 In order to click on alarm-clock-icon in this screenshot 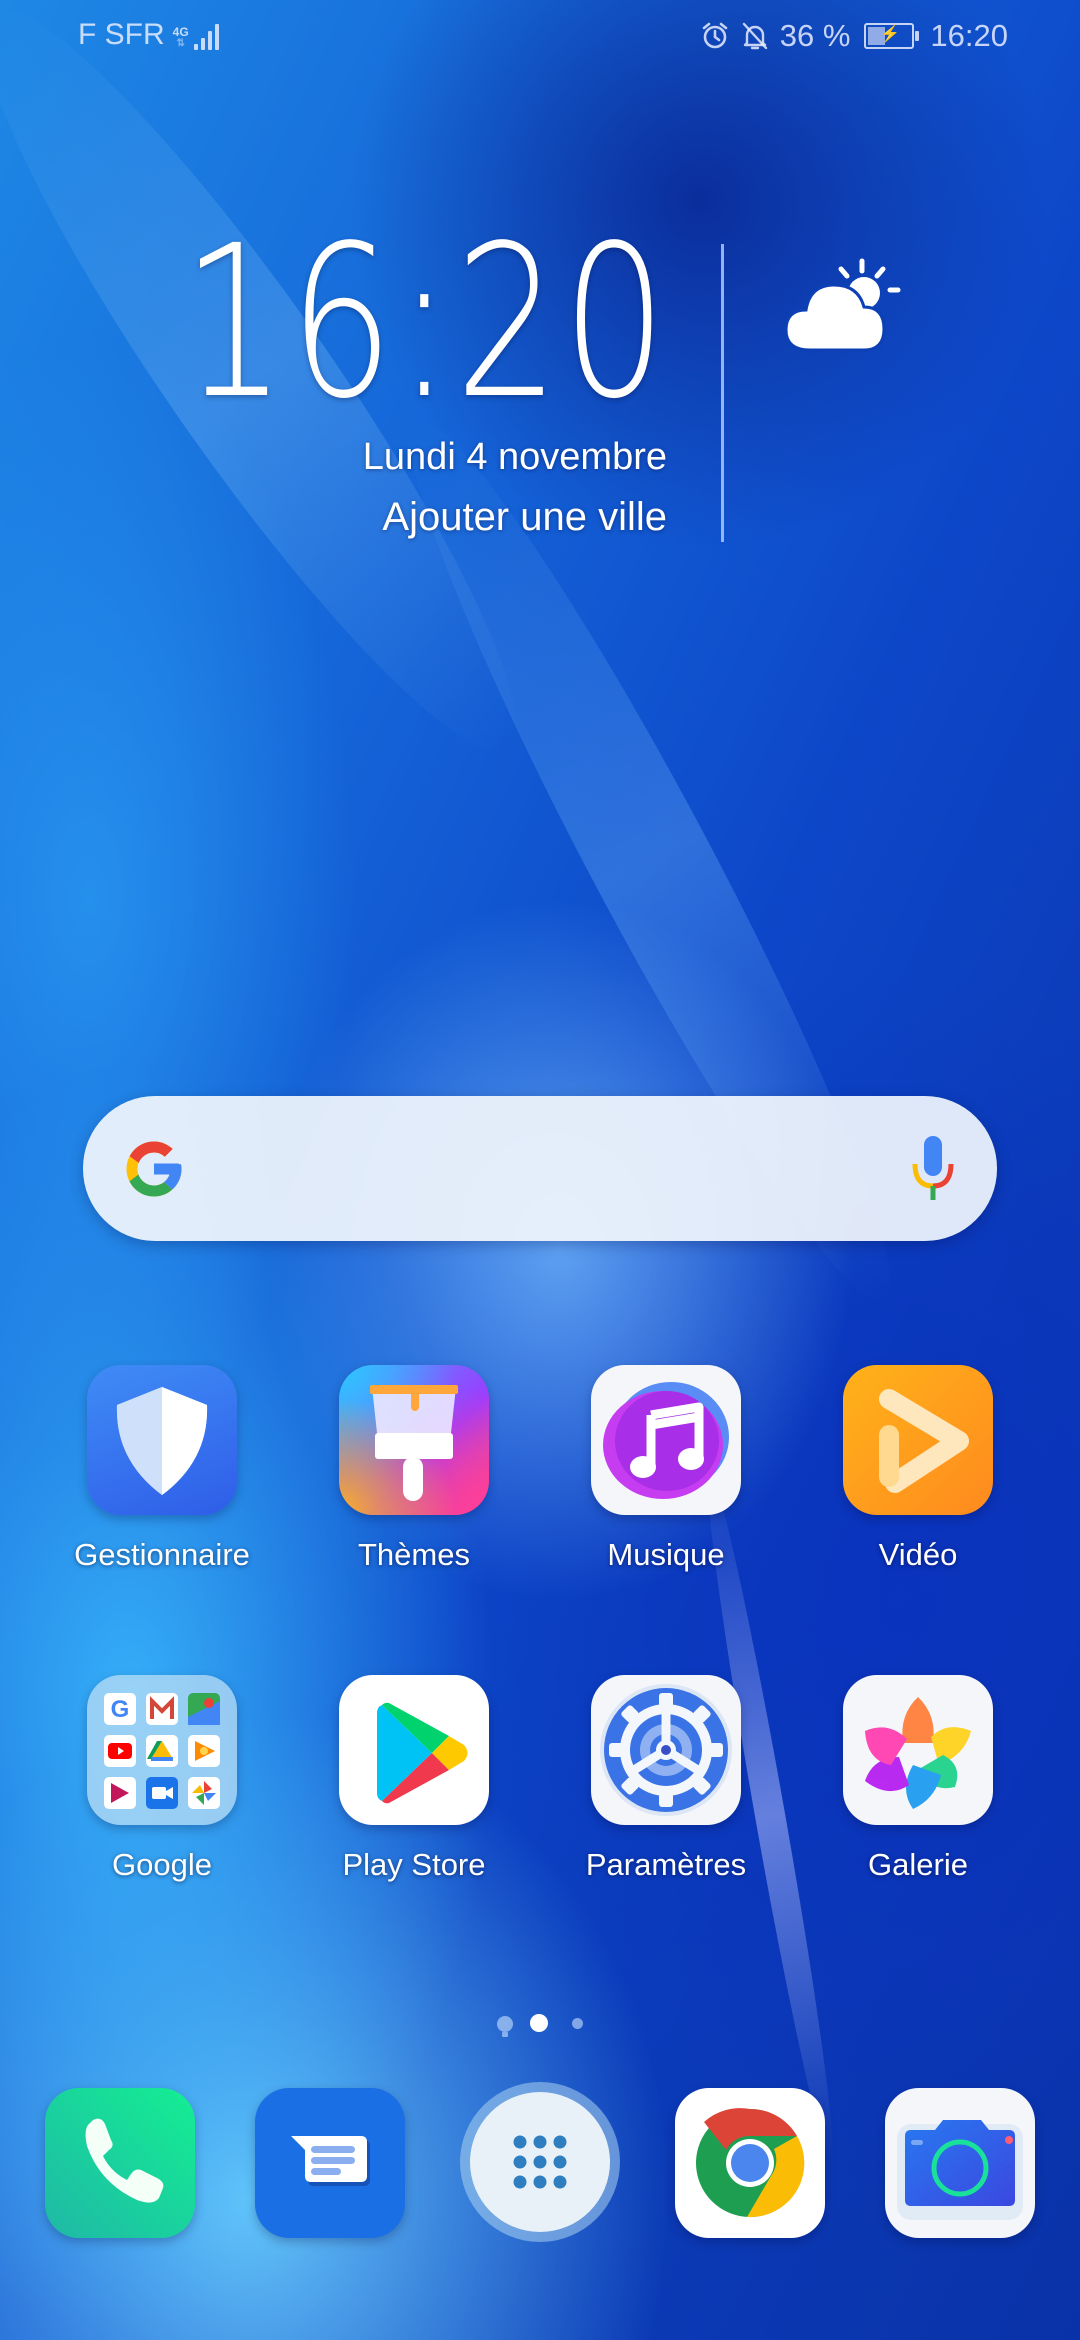, I will do `click(715, 35)`.